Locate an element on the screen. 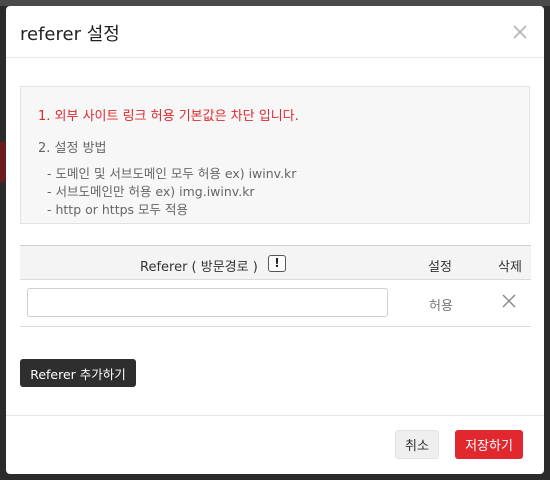 This screenshot has height=480, width=550. delete-row-button is located at coordinates (509, 301).